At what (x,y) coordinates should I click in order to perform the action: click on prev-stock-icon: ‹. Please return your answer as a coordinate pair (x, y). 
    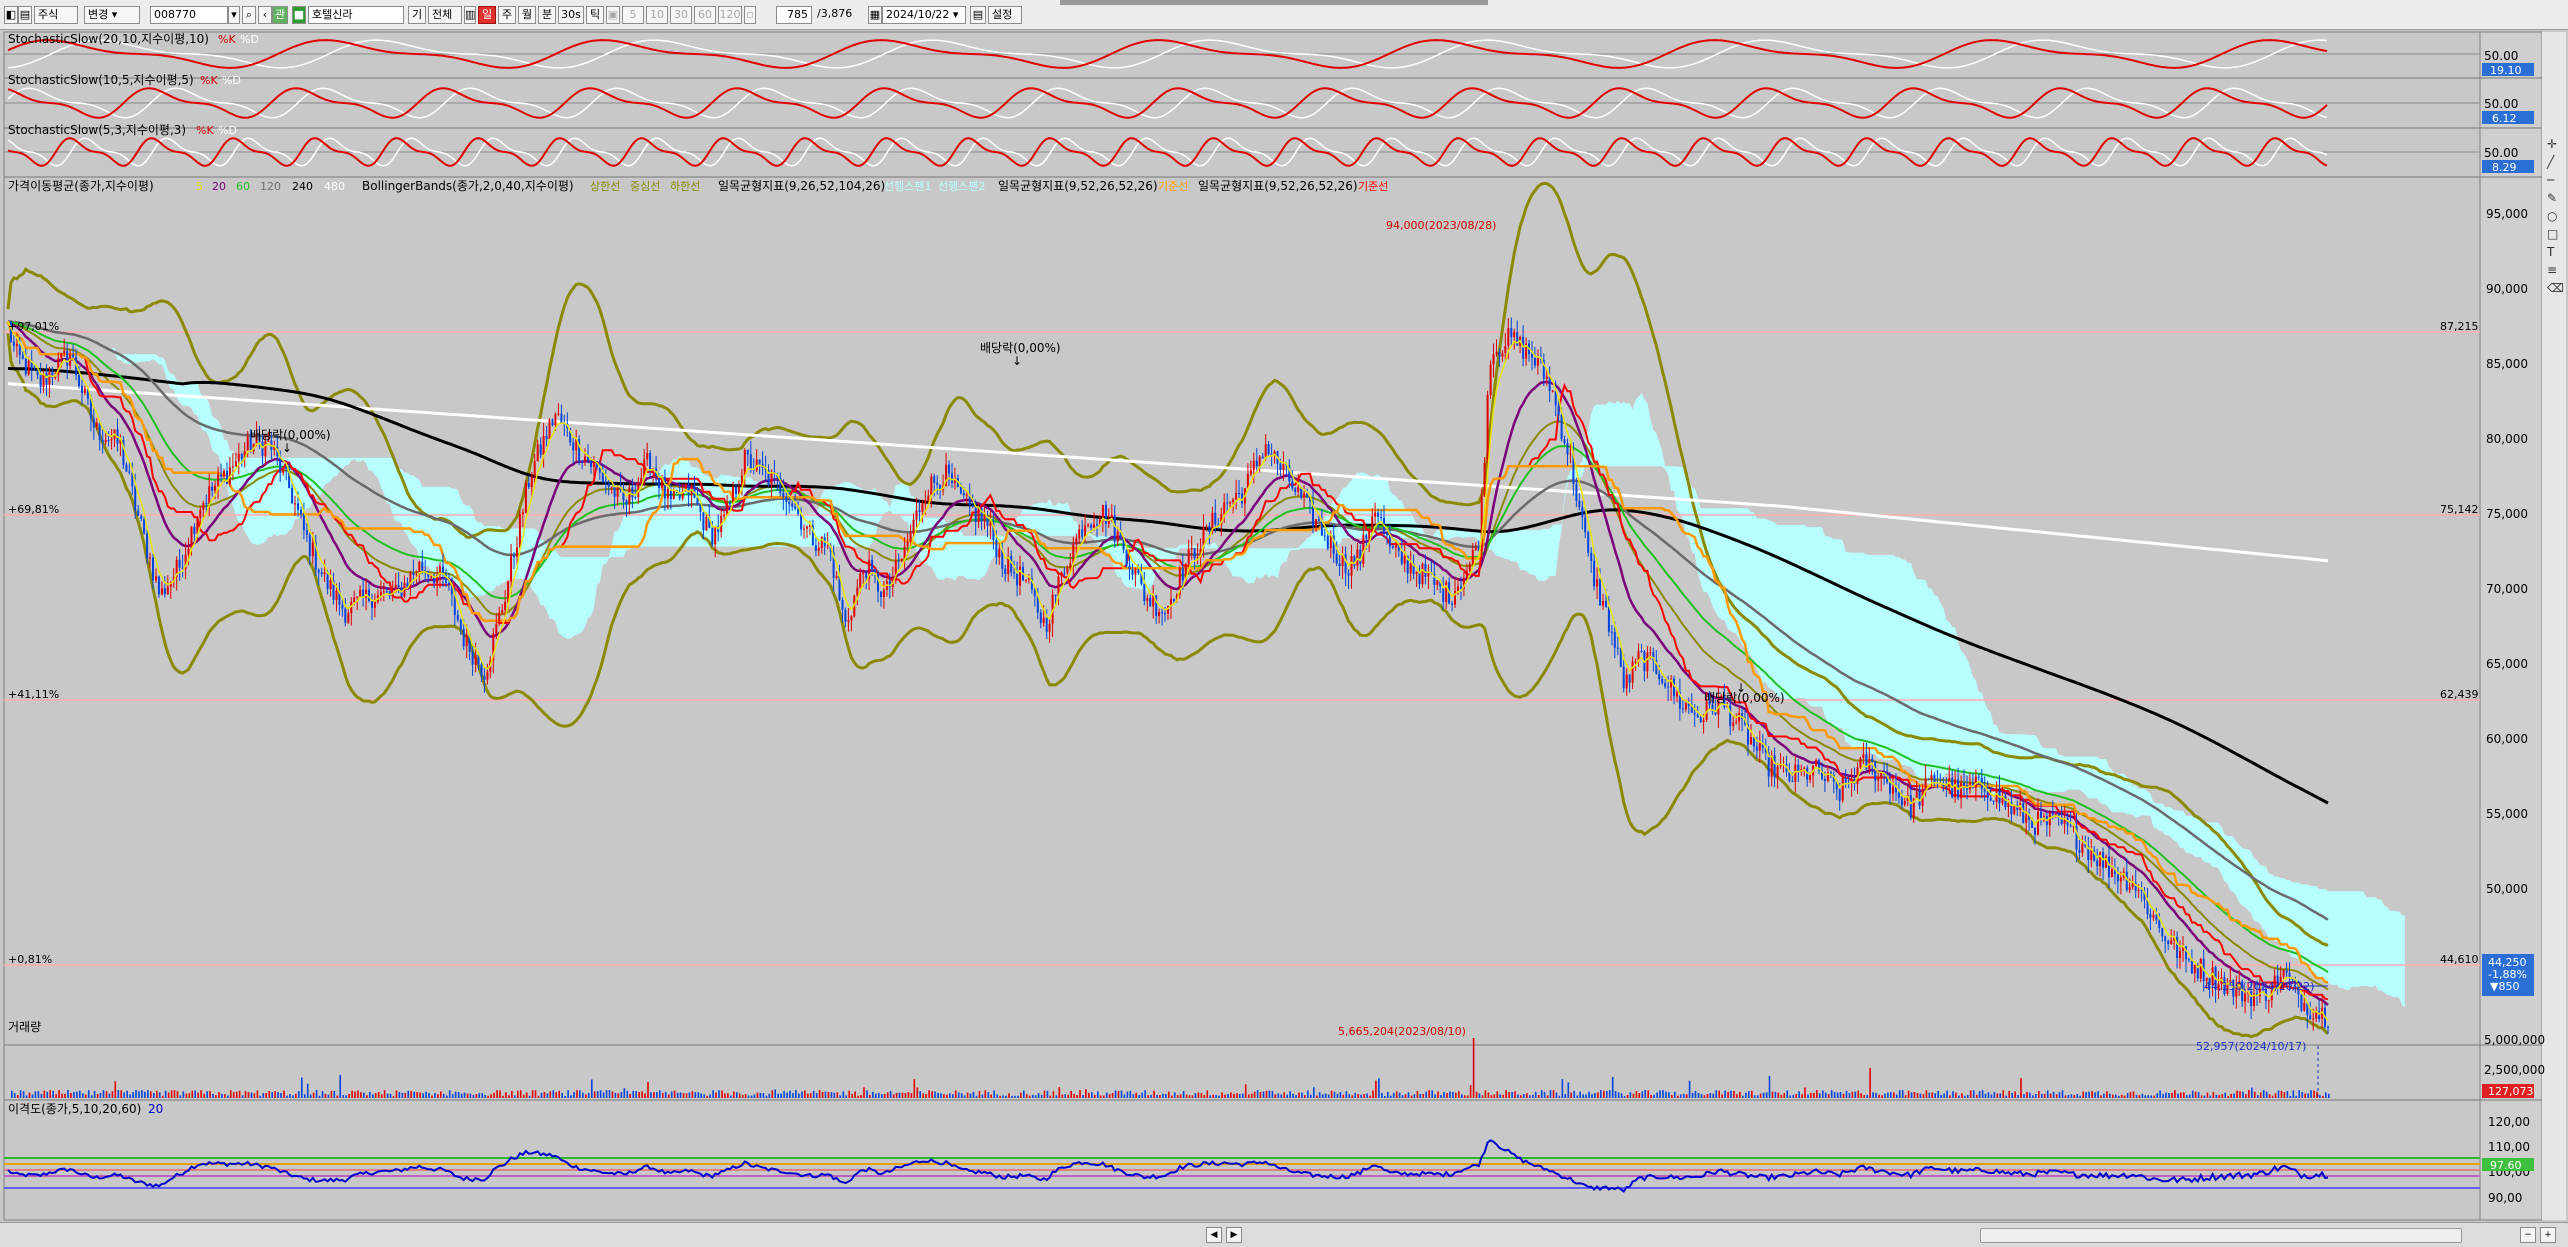
    Looking at the image, I should click on (265, 15).